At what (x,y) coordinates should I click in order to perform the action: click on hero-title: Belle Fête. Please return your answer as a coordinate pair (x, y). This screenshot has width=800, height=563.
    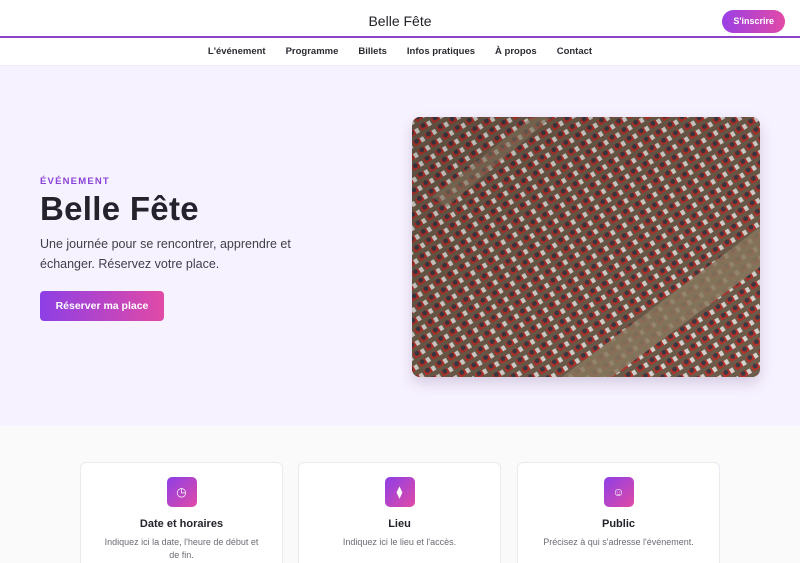
    Looking at the image, I should click on (119, 208).